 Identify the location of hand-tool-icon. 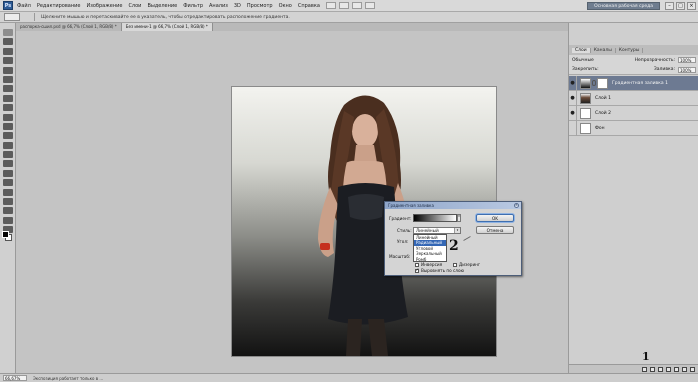
(7, 220).